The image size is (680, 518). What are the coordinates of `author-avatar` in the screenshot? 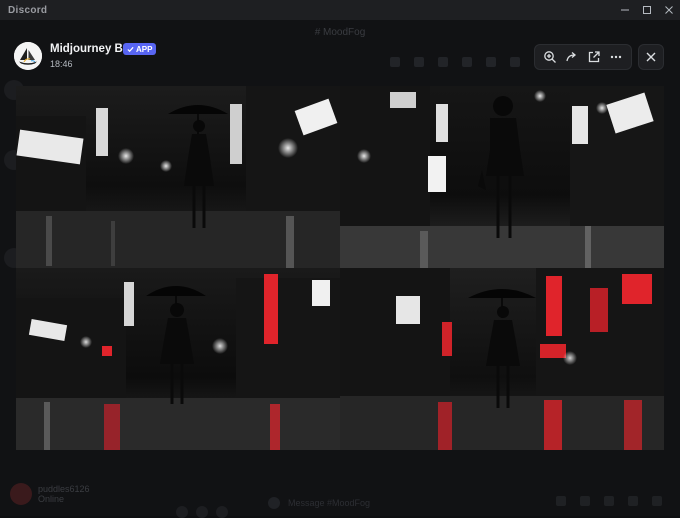 It's located at (28, 56).